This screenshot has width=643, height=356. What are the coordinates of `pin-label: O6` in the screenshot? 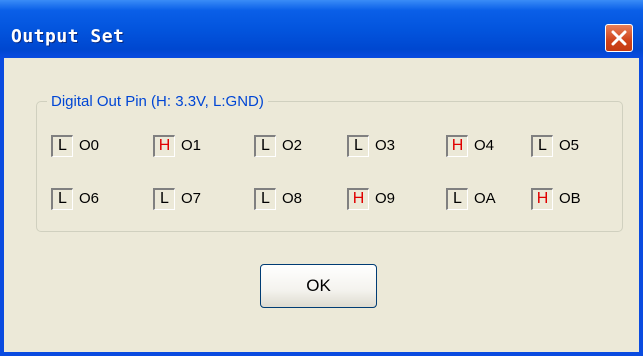 It's located at (89, 198).